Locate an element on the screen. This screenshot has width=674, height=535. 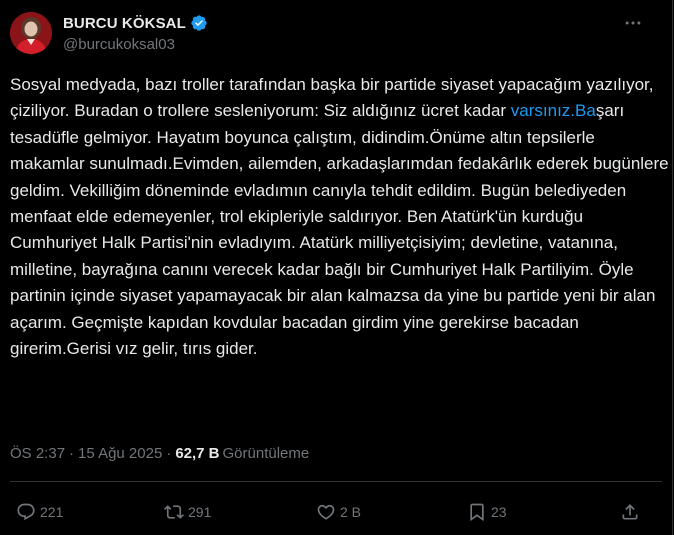
tweet-time: ÖS 2:37 is located at coordinates (37, 453).